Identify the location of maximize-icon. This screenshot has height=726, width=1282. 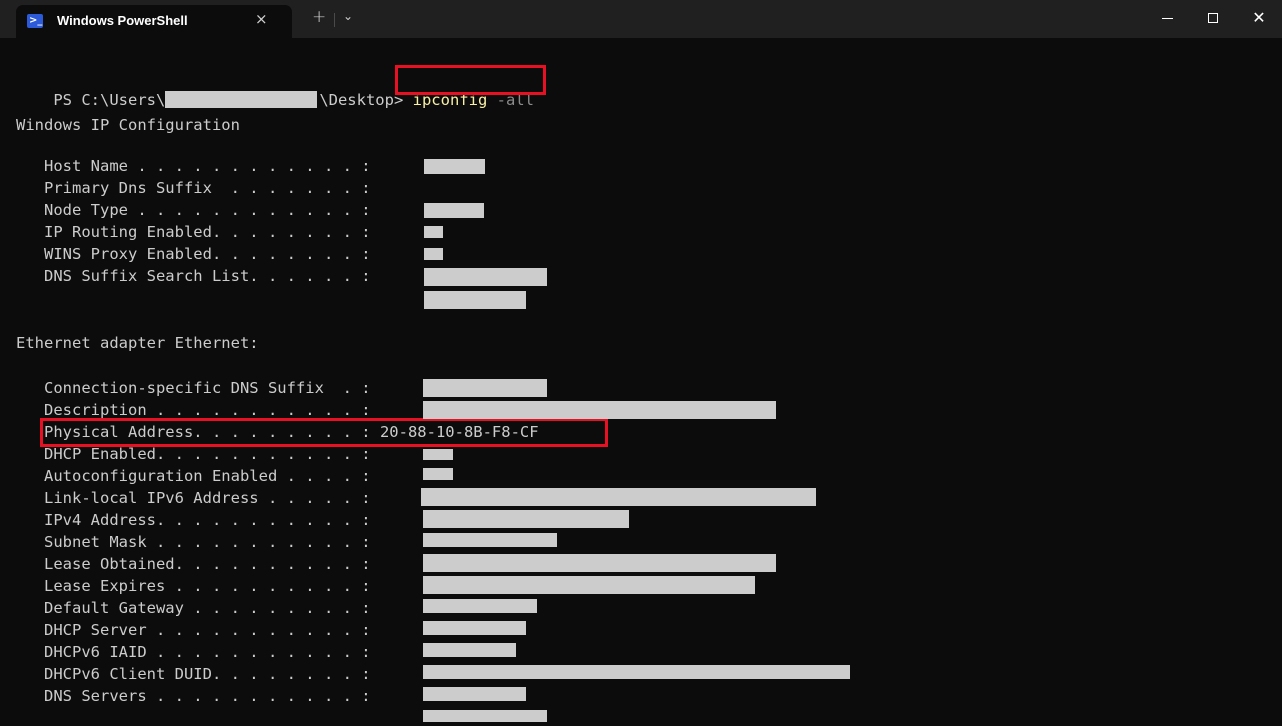
(1213, 18).